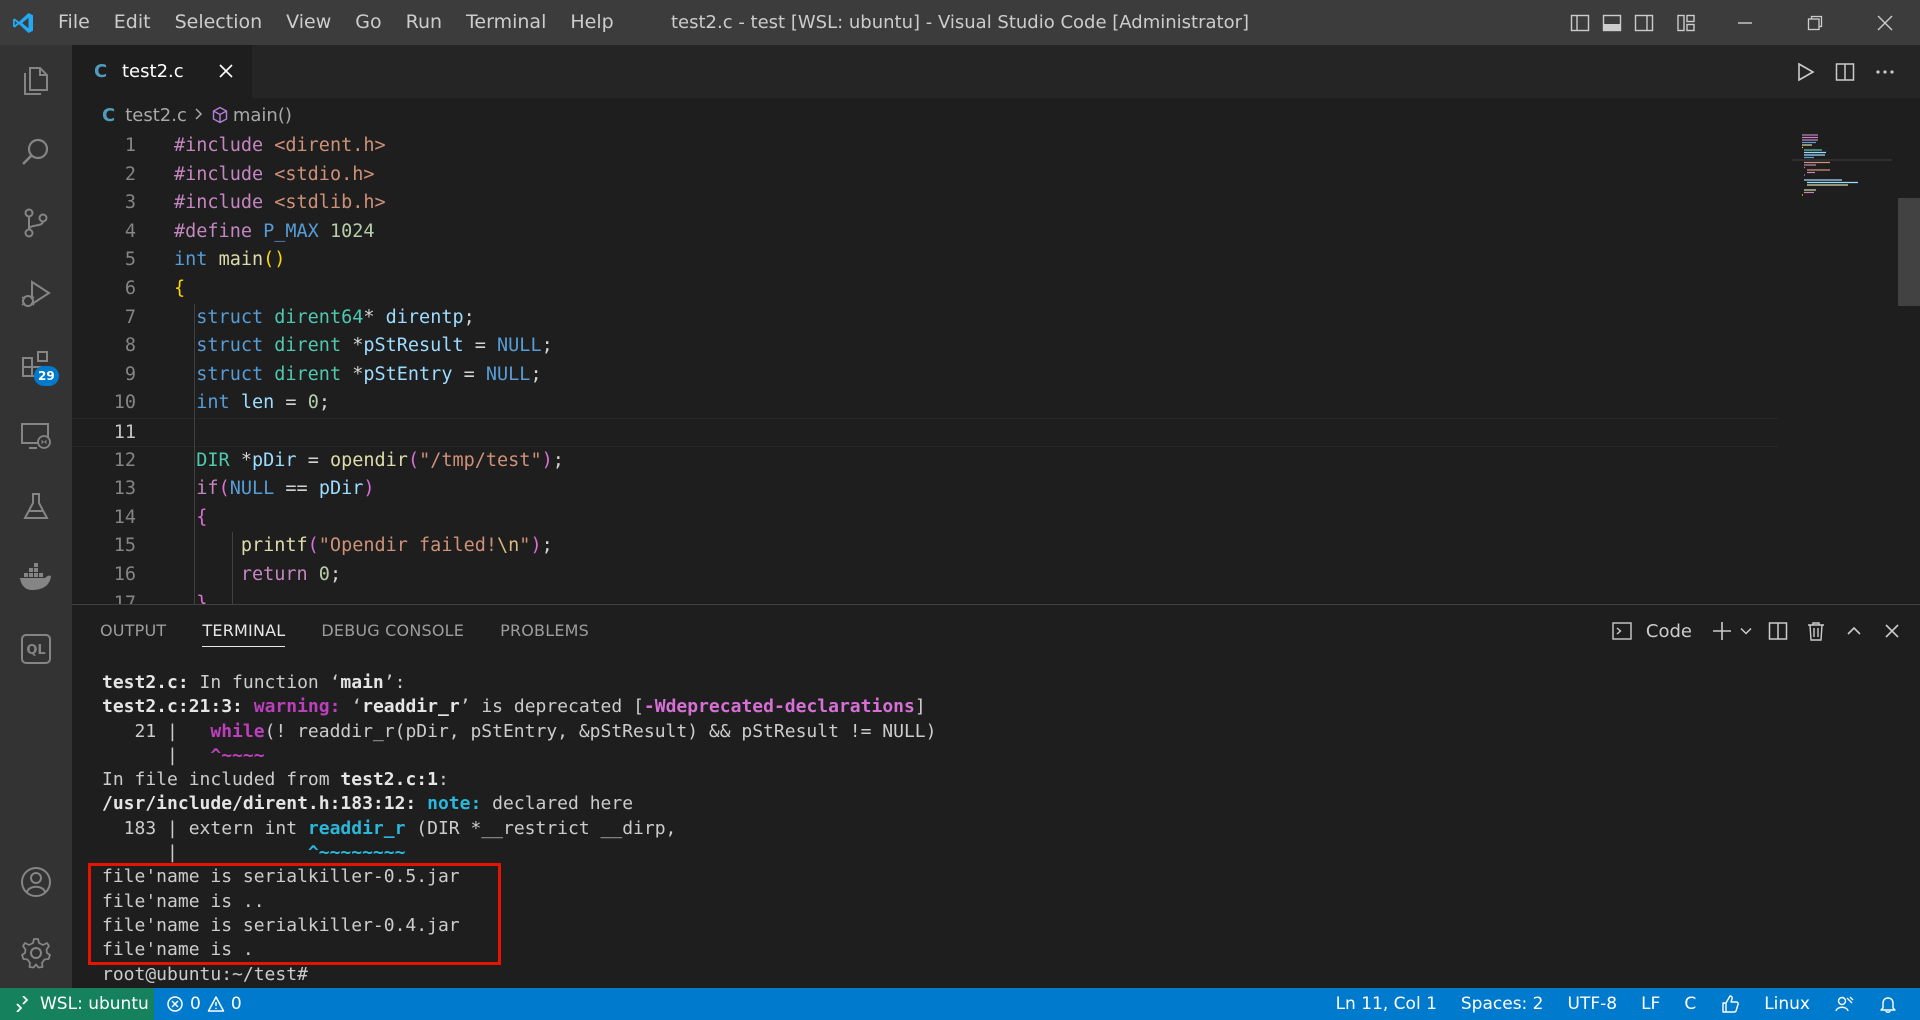 The height and width of the screenshot is (1020, 1920). What do you see at coordinates (236, 1004) in the screenshot?
I see `warning-count: 0` at bounding box center [236, 1004].